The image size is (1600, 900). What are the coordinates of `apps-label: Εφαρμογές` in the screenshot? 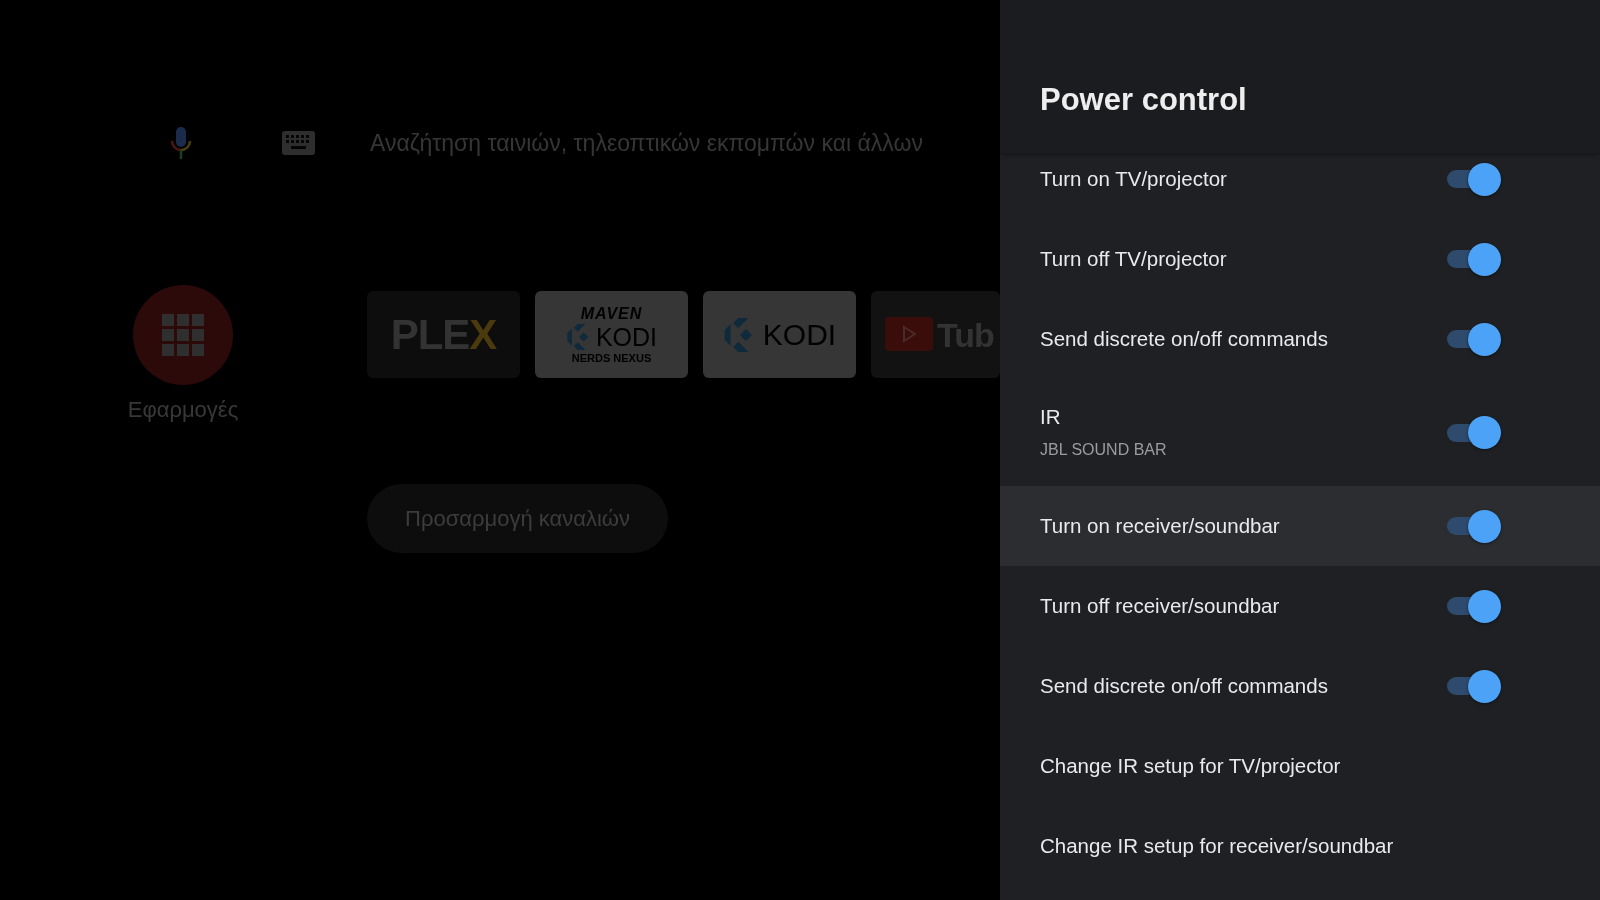 It's located at (183, 410).